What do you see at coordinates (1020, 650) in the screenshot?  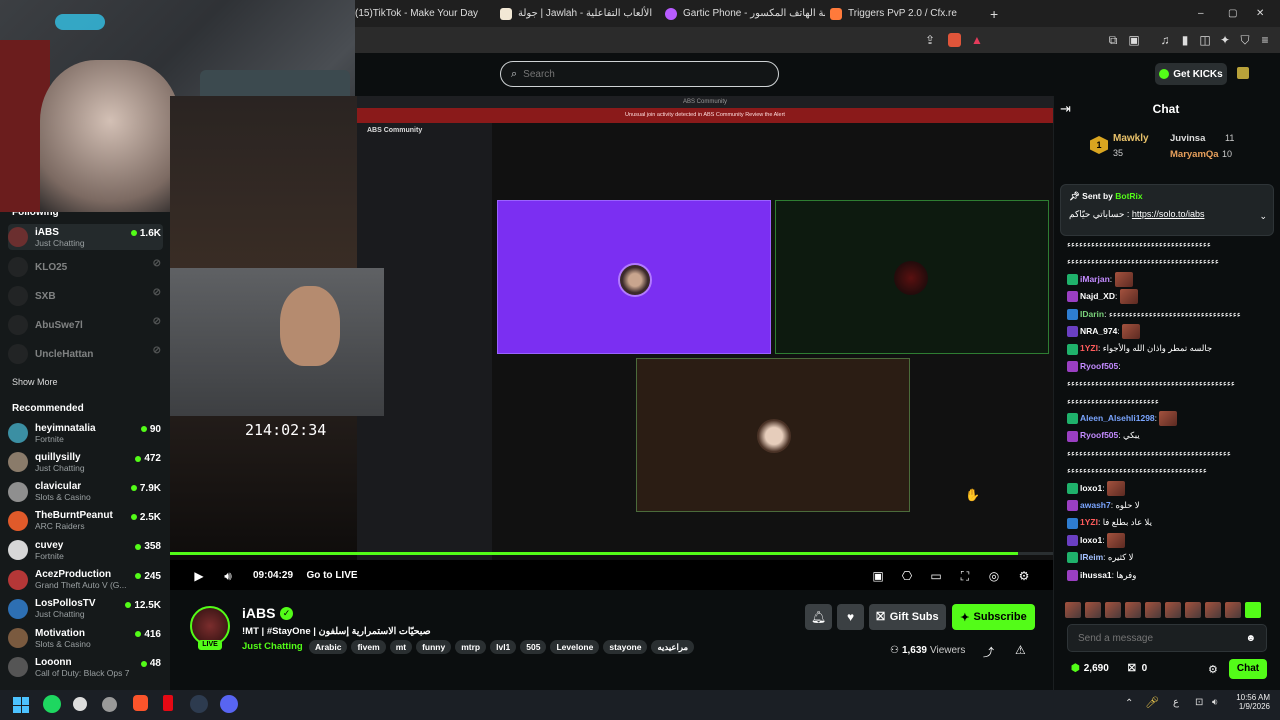 I see `report-icon: ⚠` at bounding box center [1020, 650].